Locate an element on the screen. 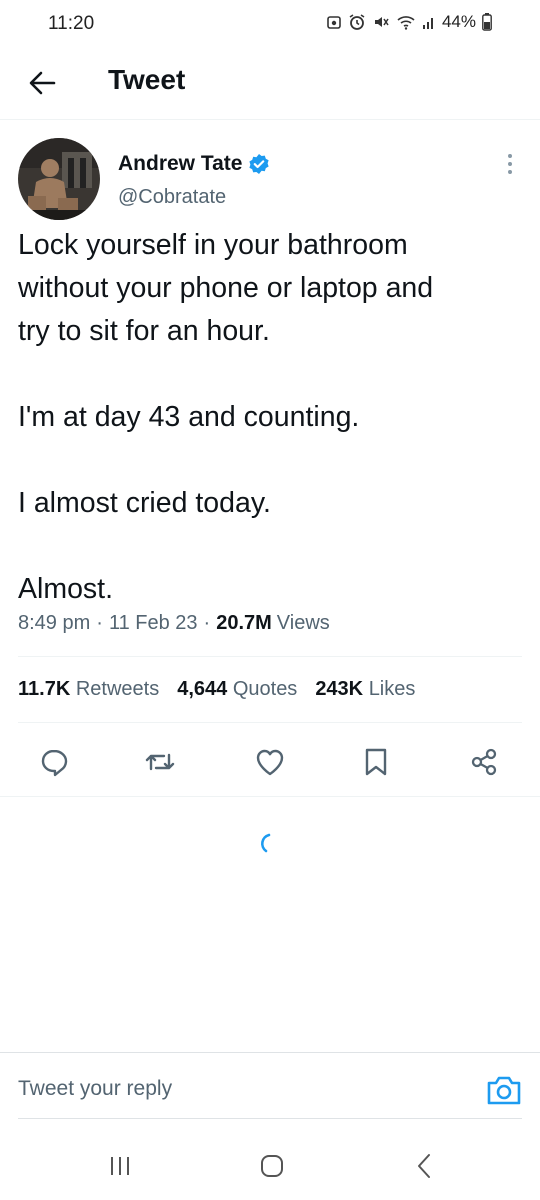 This screenshot has width=540, height=1200. bookmark-icon is located at coordinates (376, 762).